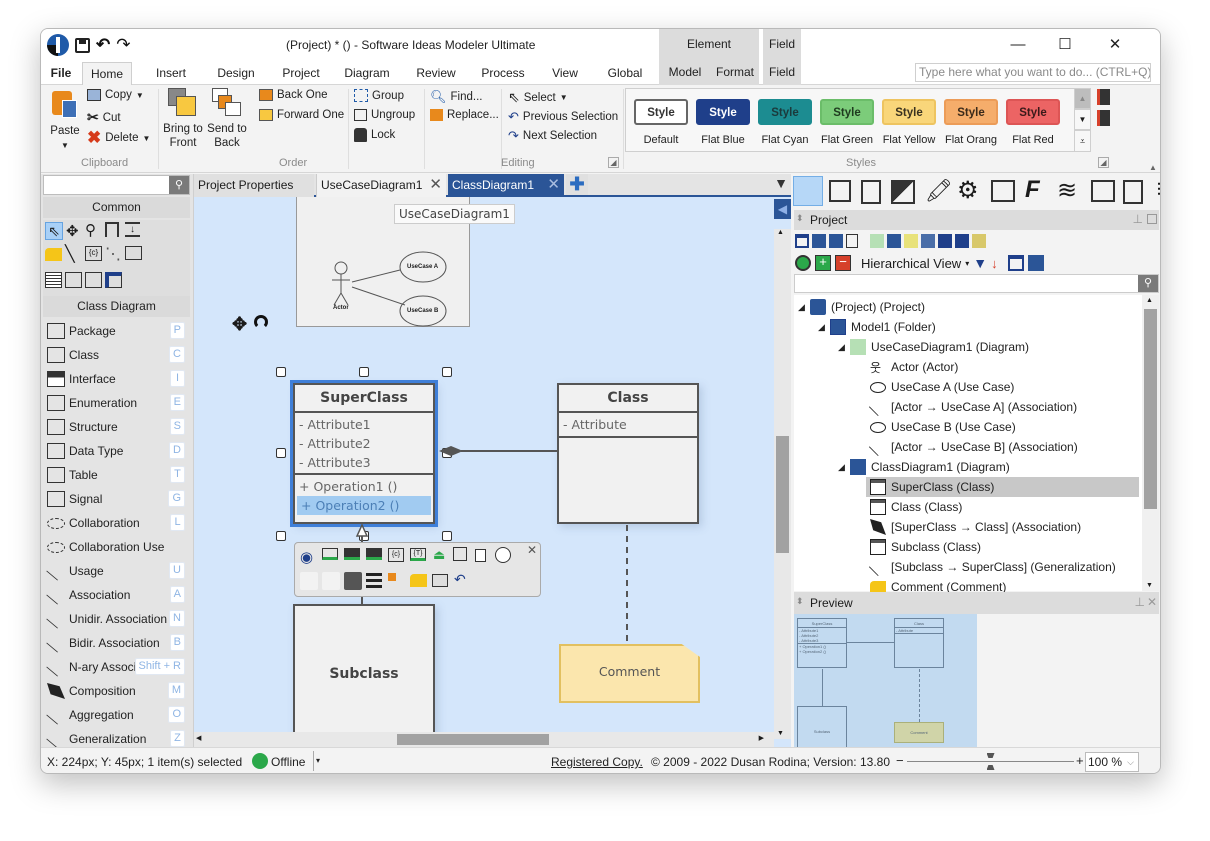  I want to click on paste-button: Paste ▼, so click(65, 120).